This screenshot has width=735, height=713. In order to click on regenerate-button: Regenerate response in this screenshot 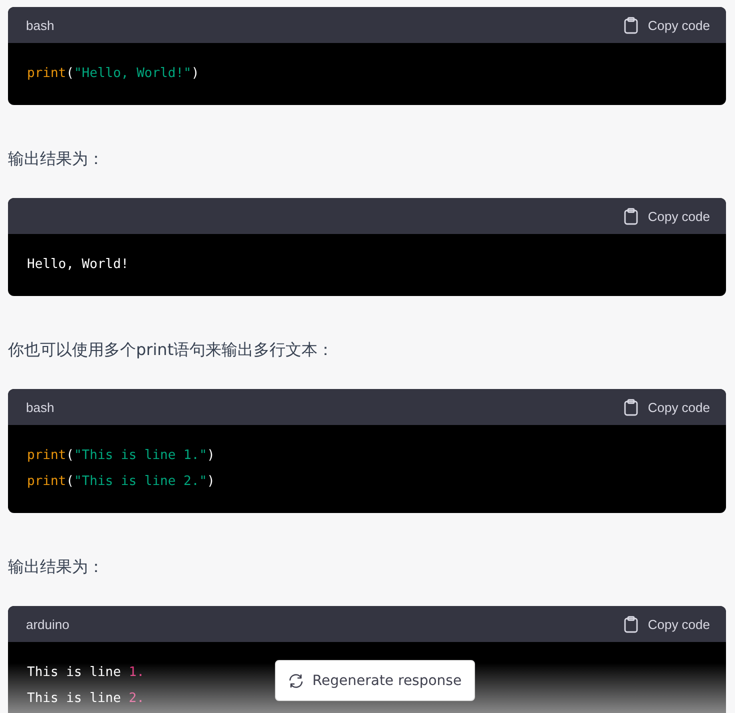, I will do `click(375, 680)`.